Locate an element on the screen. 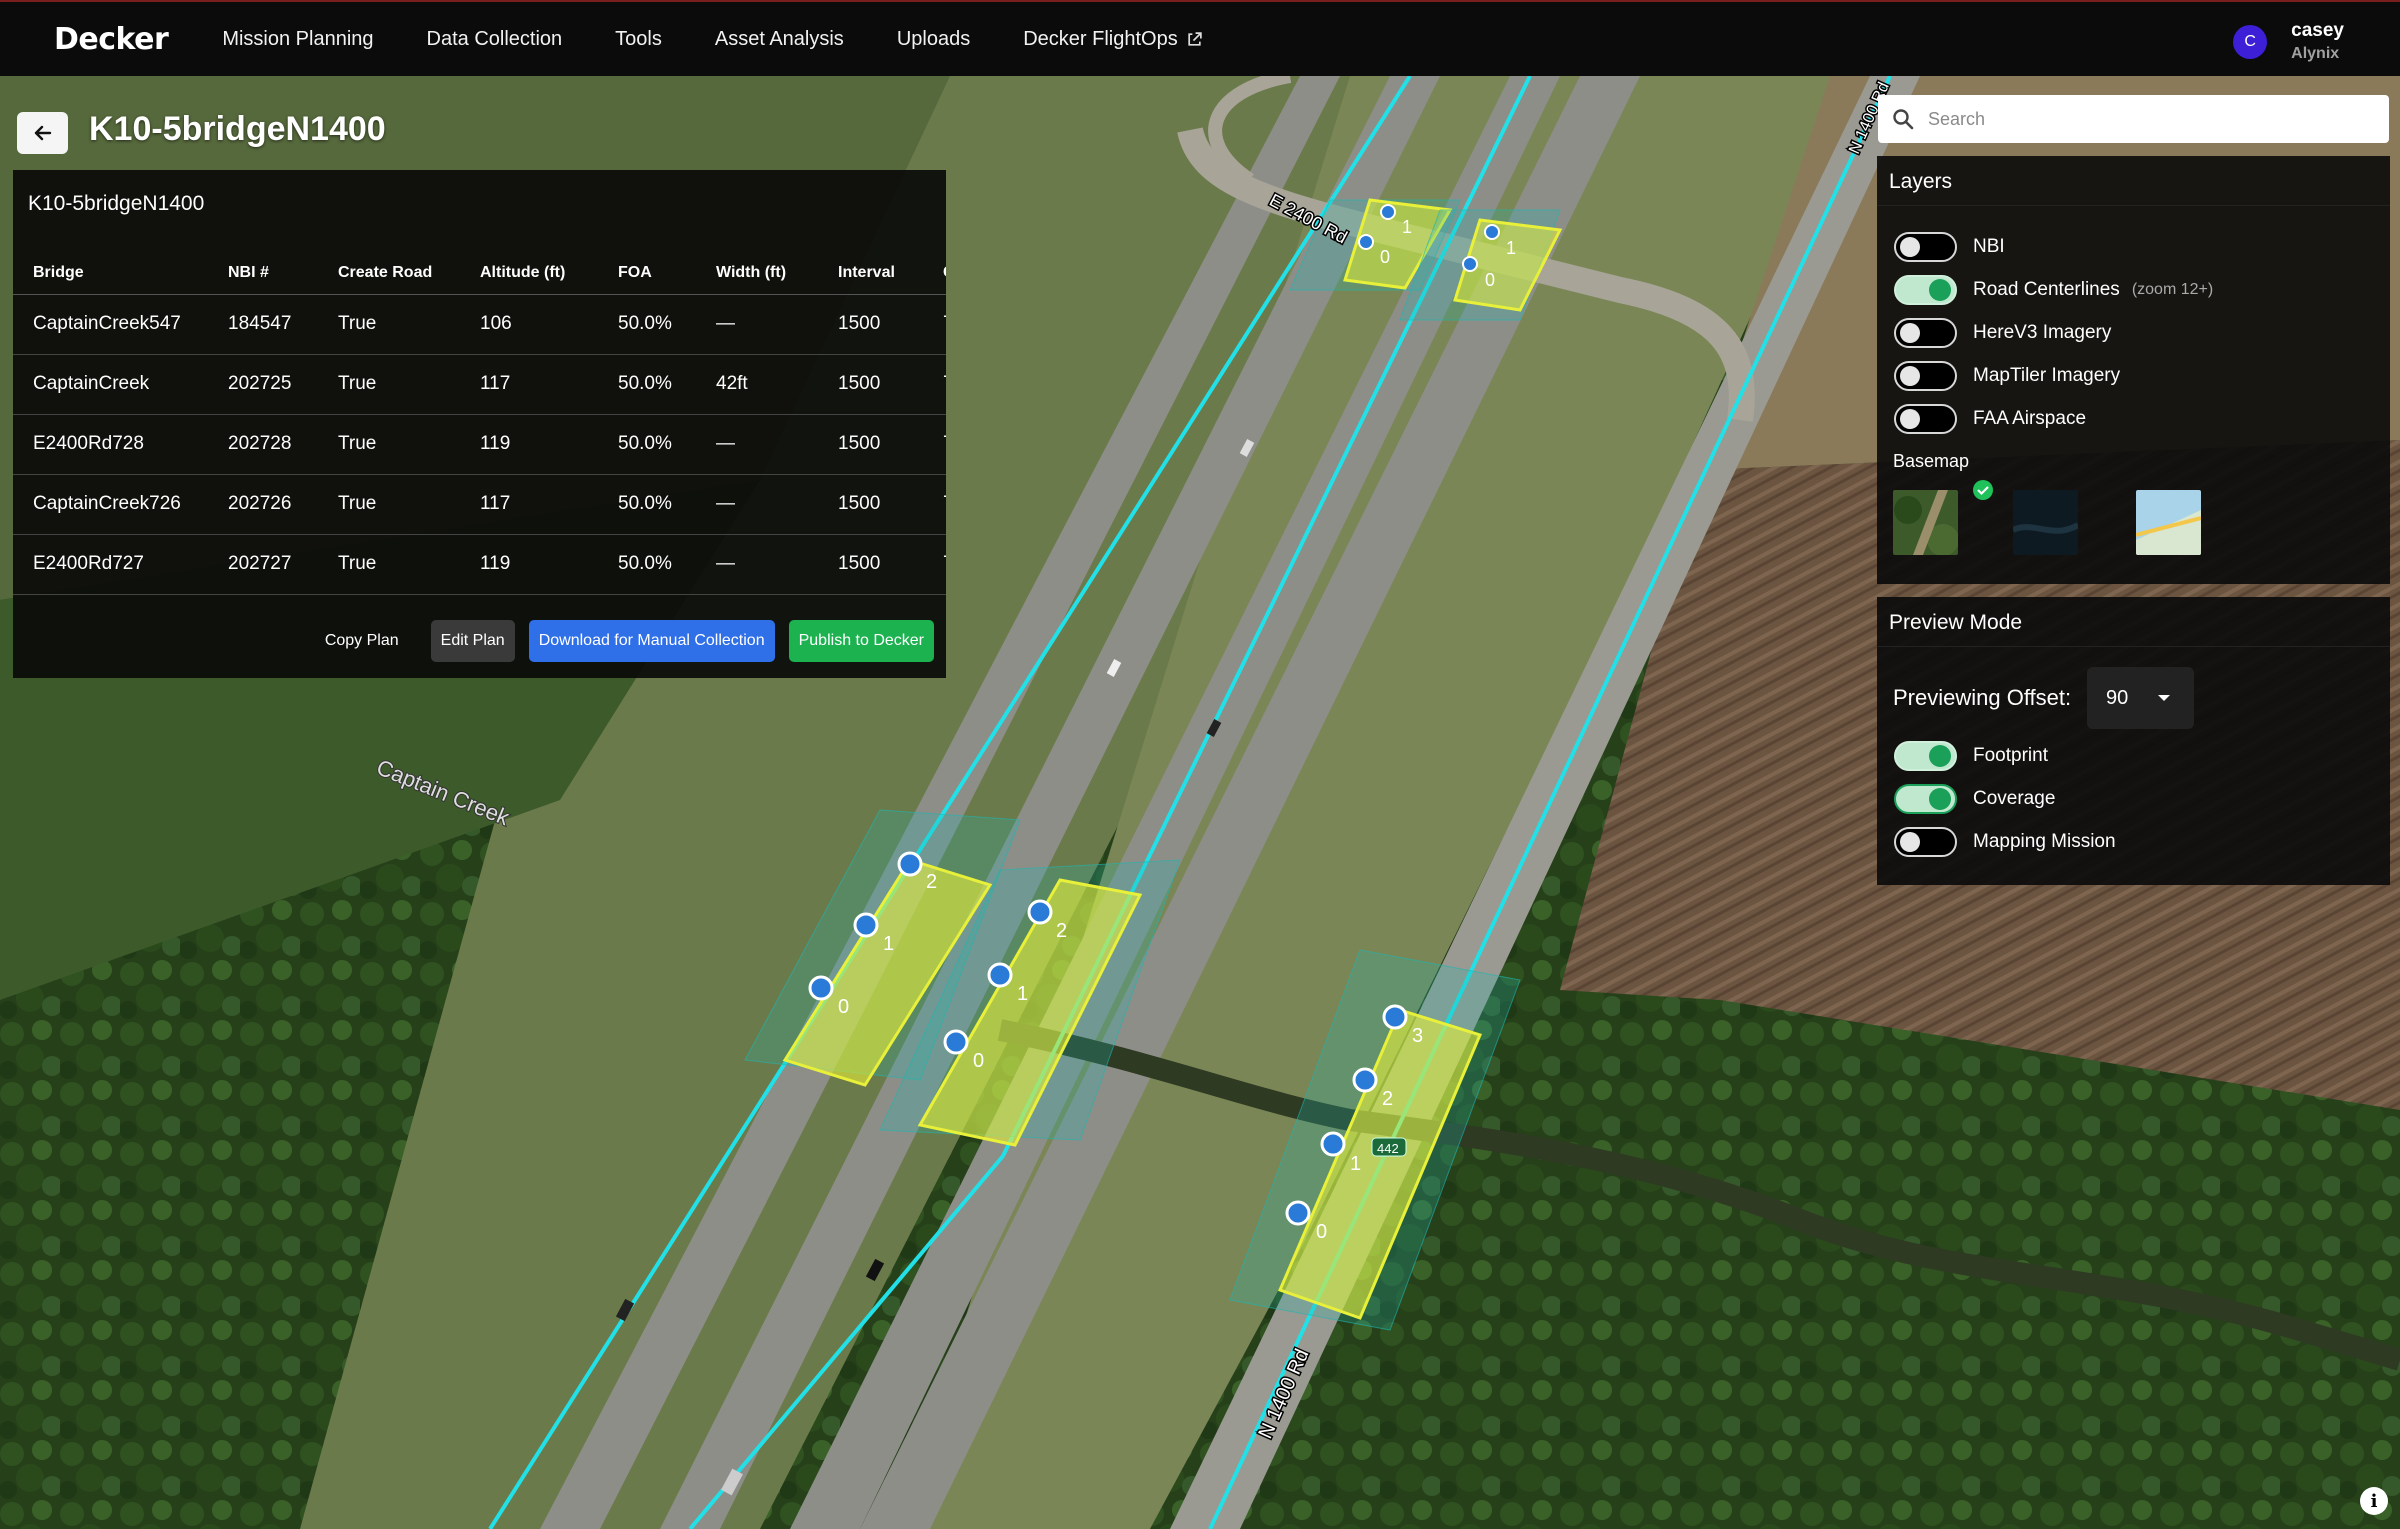  download-manual-collection-button: Download for Manual Collection is located at coordinates (651, 641).